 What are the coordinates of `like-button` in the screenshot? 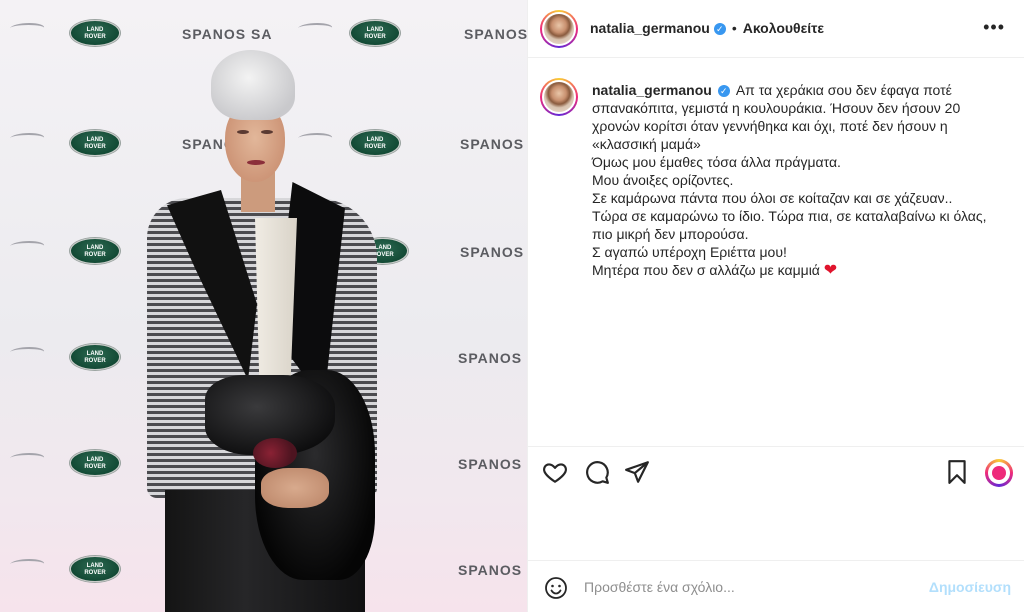 It's located at (556, 473).